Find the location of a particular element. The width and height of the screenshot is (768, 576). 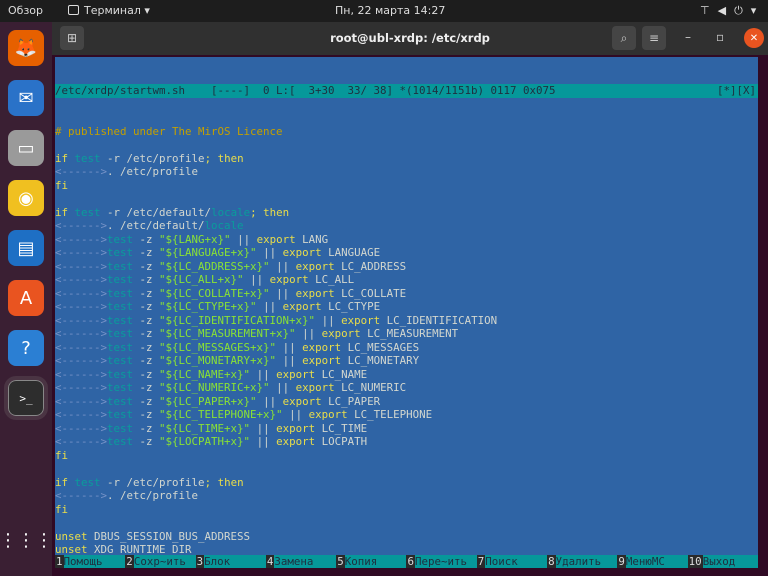

code-line: fi is located at coordinates (406, 510).